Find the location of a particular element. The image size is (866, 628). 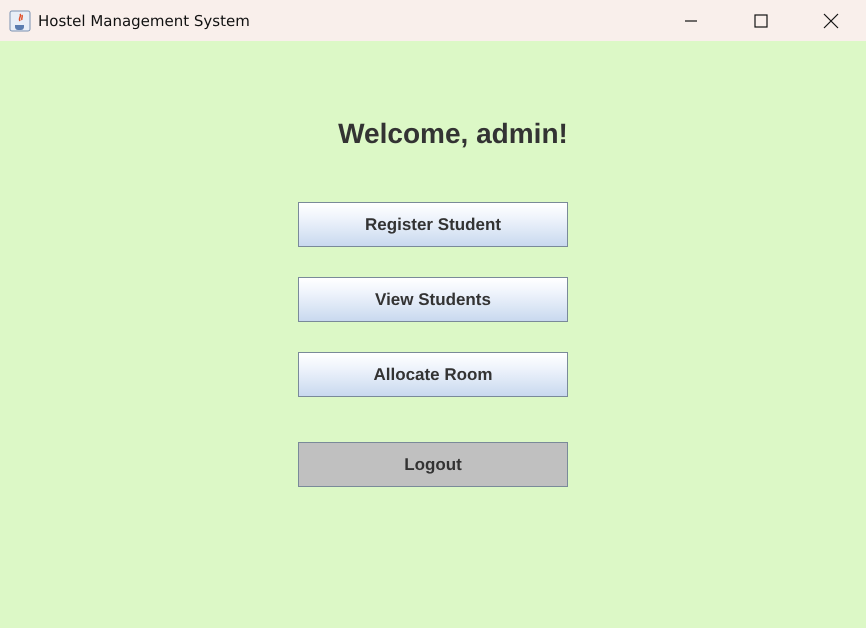

close-icon is located at coordinates (831, 20).